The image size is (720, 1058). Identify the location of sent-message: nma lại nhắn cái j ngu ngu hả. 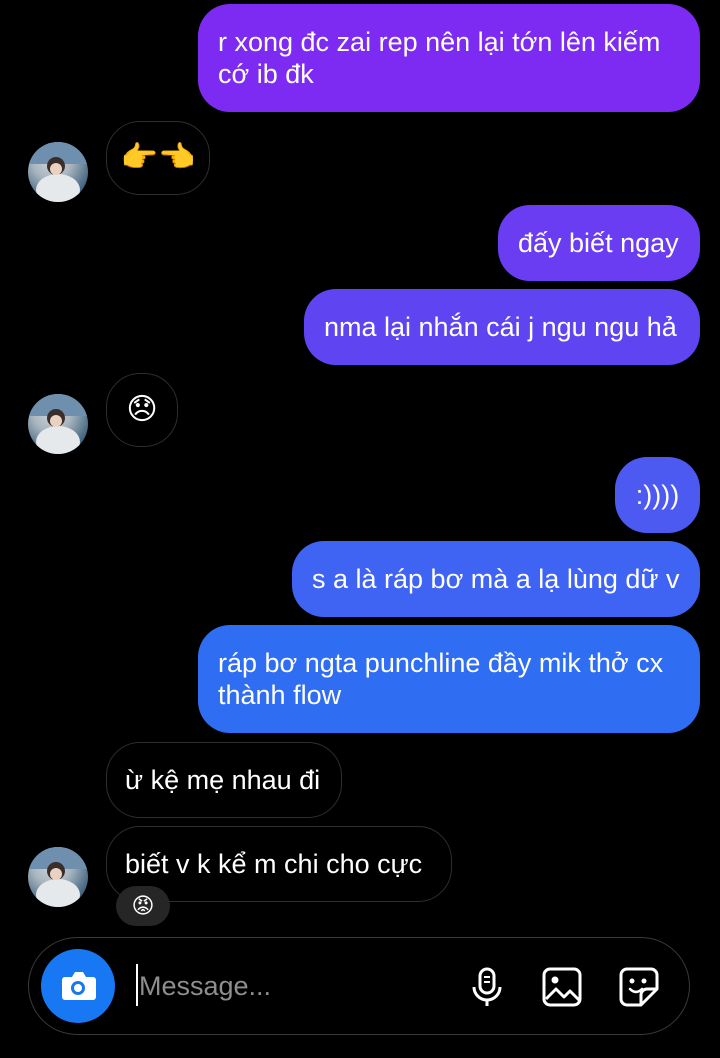
(502, 327).